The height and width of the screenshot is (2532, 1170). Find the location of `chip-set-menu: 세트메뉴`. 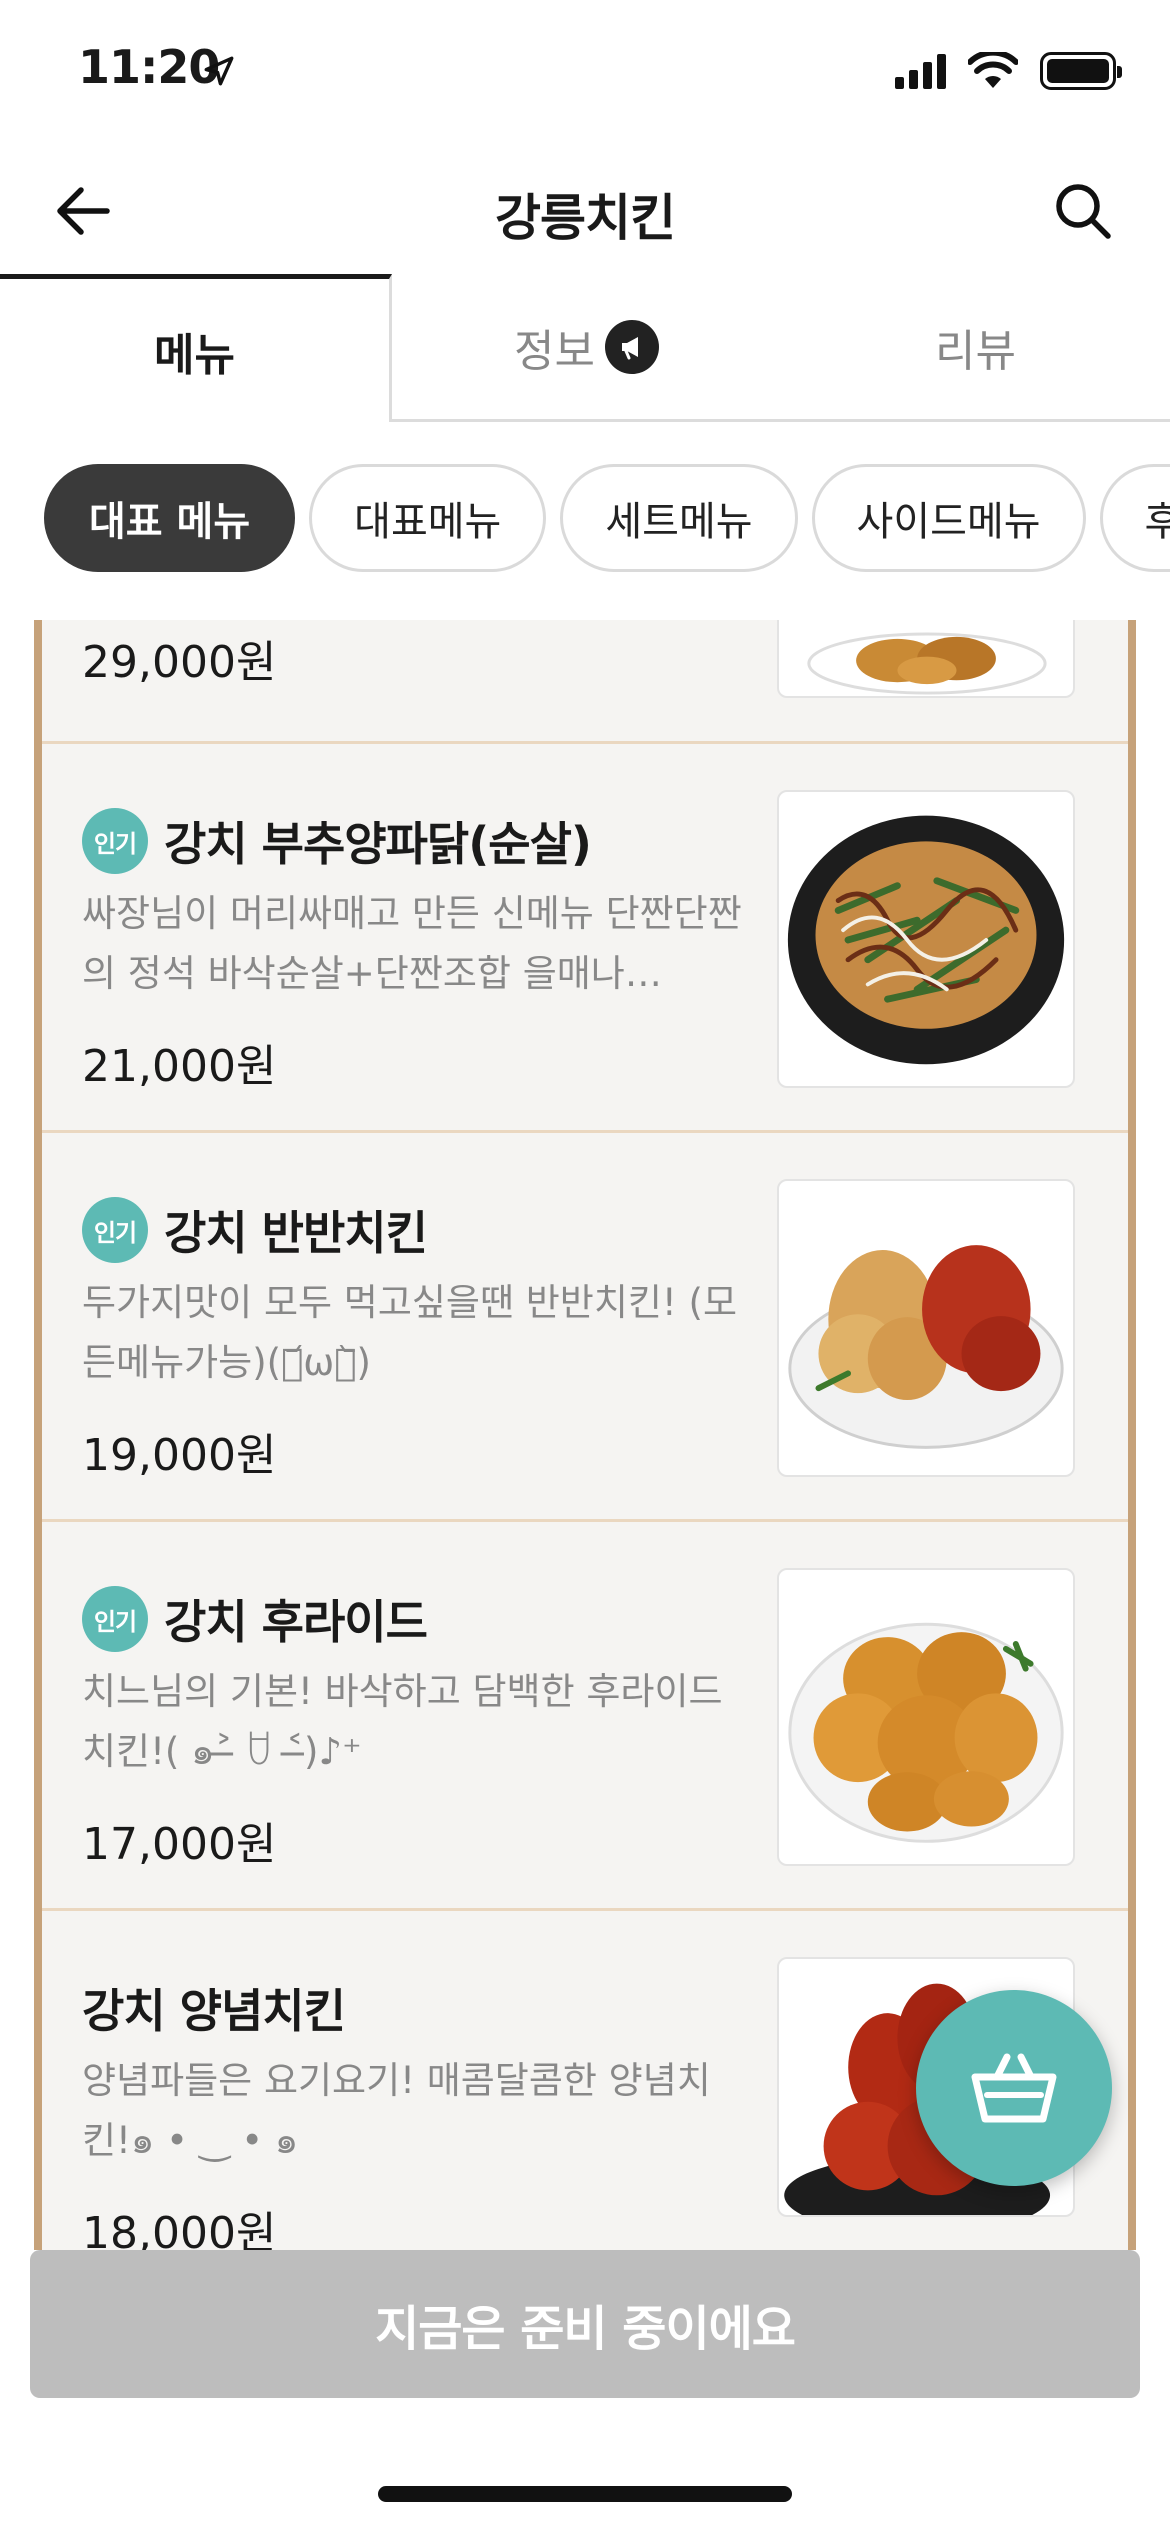

chip-set-menu: 세트메뉴 is located at coordinates (679, 518).